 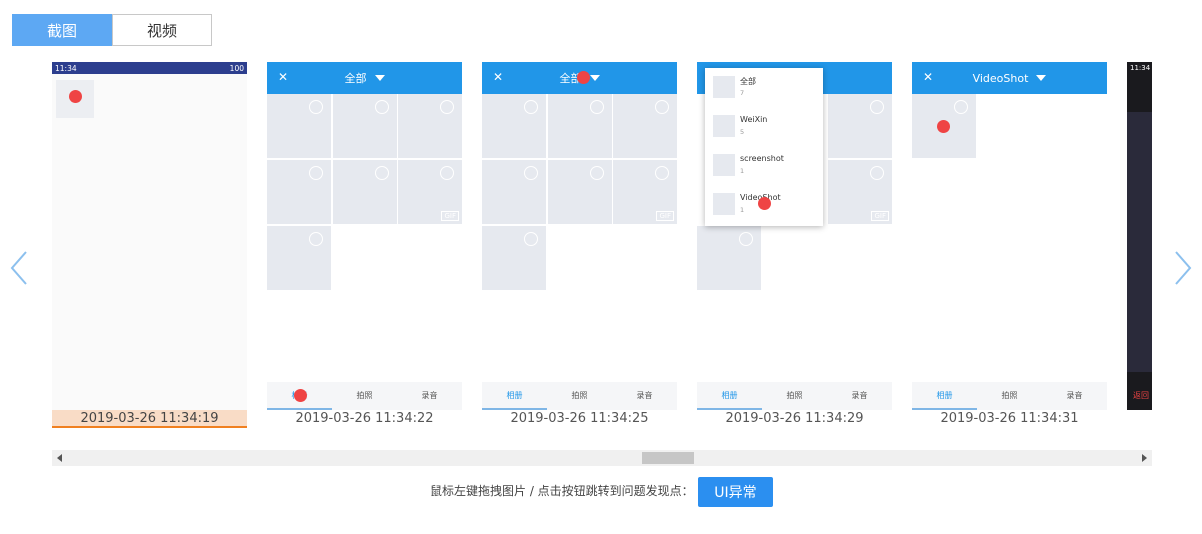 What do you see at coordinates (768, 165) in the screenshot?
I see `dropdown-item: screenshot 1` at bounding box center [768, 165].